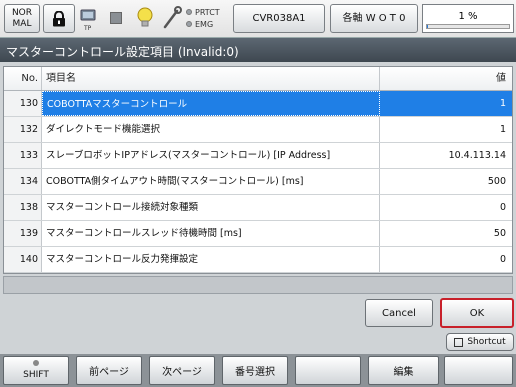  What do you see at coordinates (211, 78) in the screenshot?
I see `header-name: 項目名` at bounding box center [211, 78].